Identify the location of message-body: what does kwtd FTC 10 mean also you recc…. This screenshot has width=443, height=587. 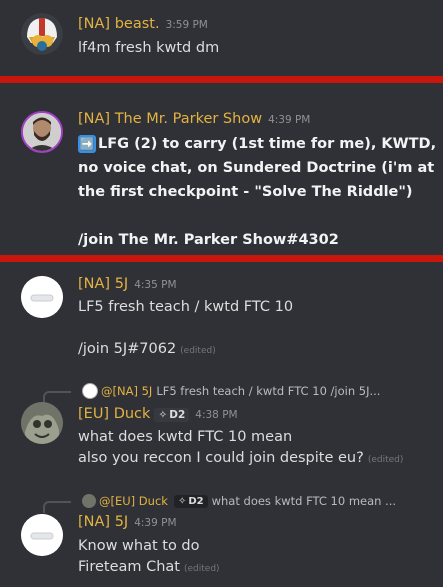
(240, 449).